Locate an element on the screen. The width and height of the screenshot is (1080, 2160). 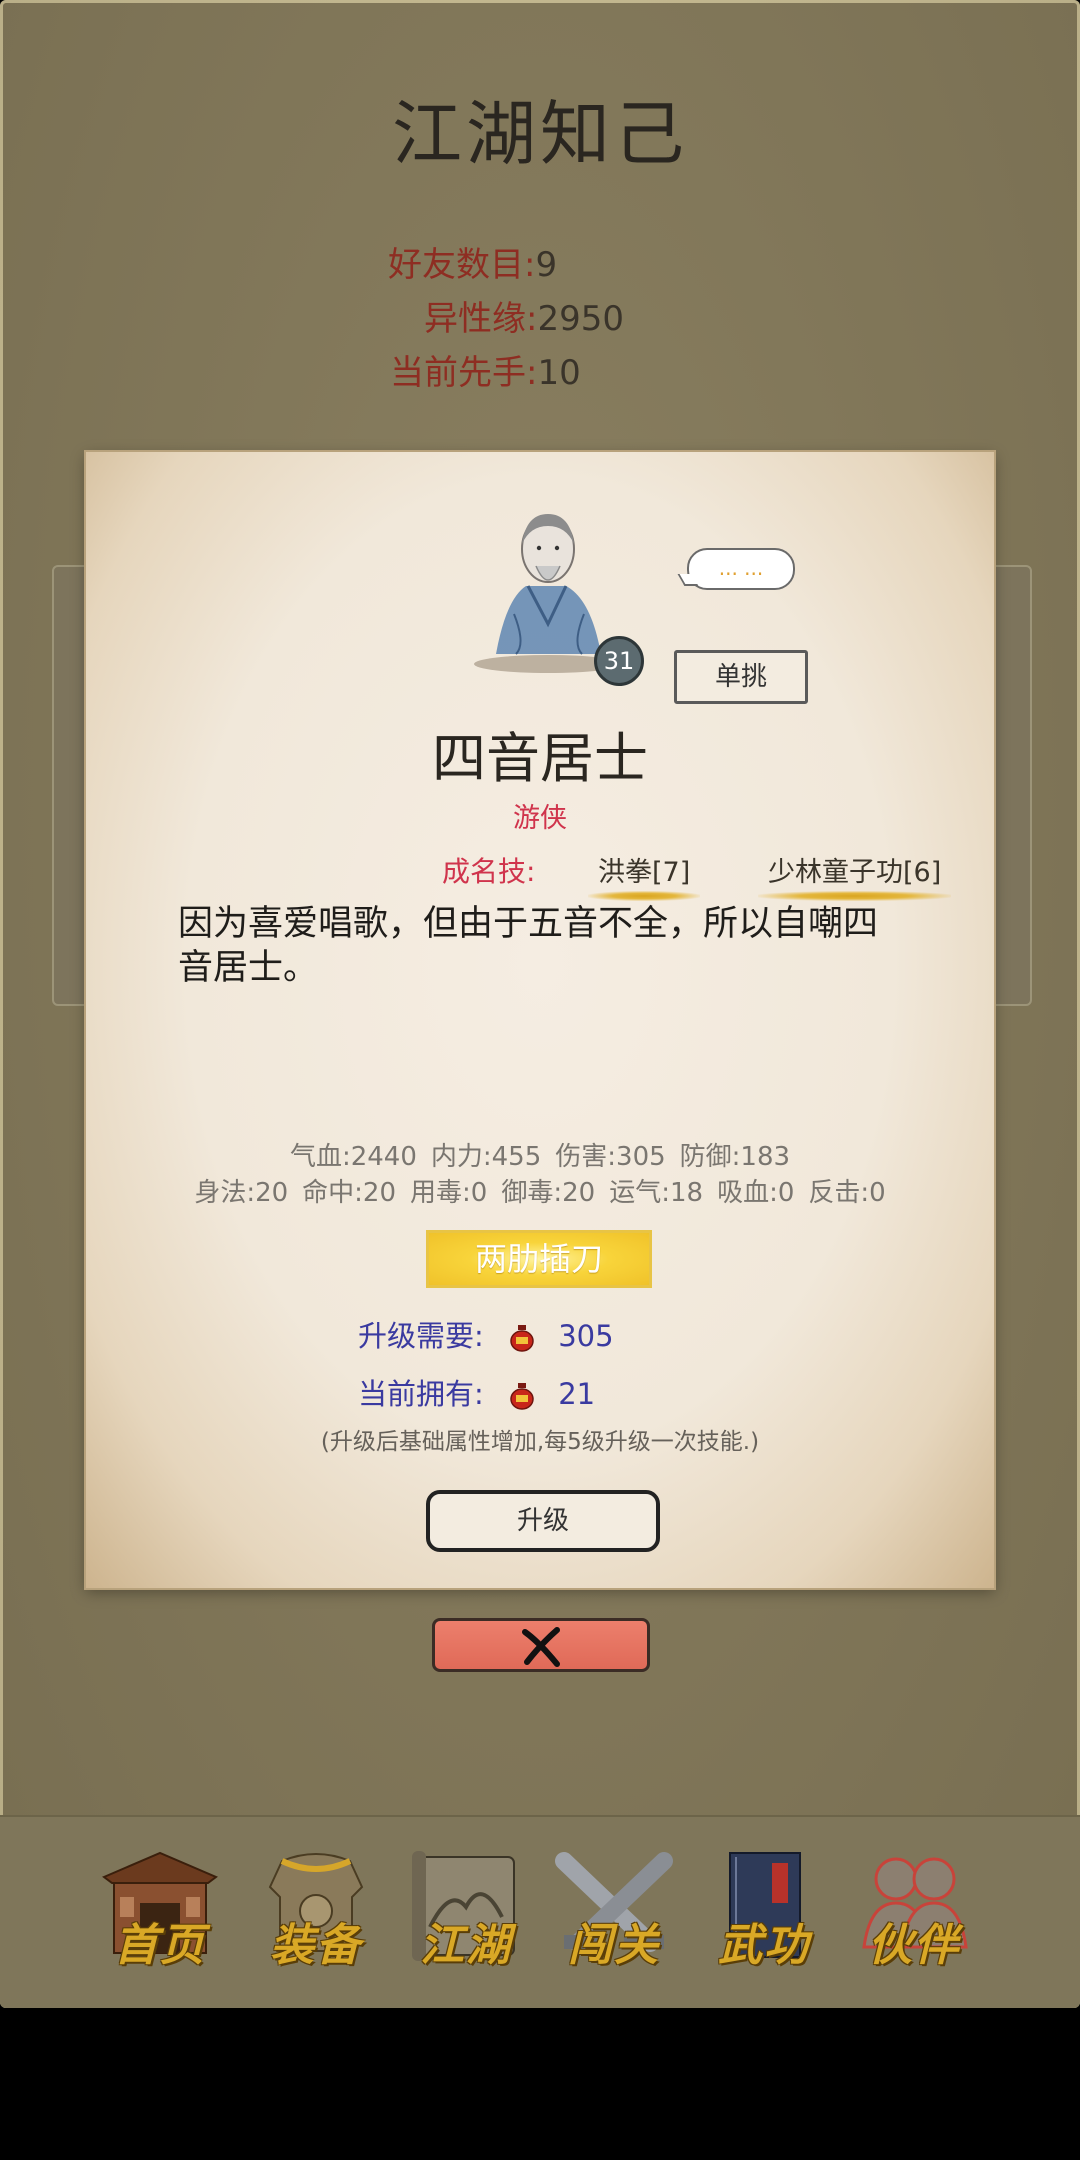
skill-item: 少林童子功[6] is located at coordinates (855, 875).